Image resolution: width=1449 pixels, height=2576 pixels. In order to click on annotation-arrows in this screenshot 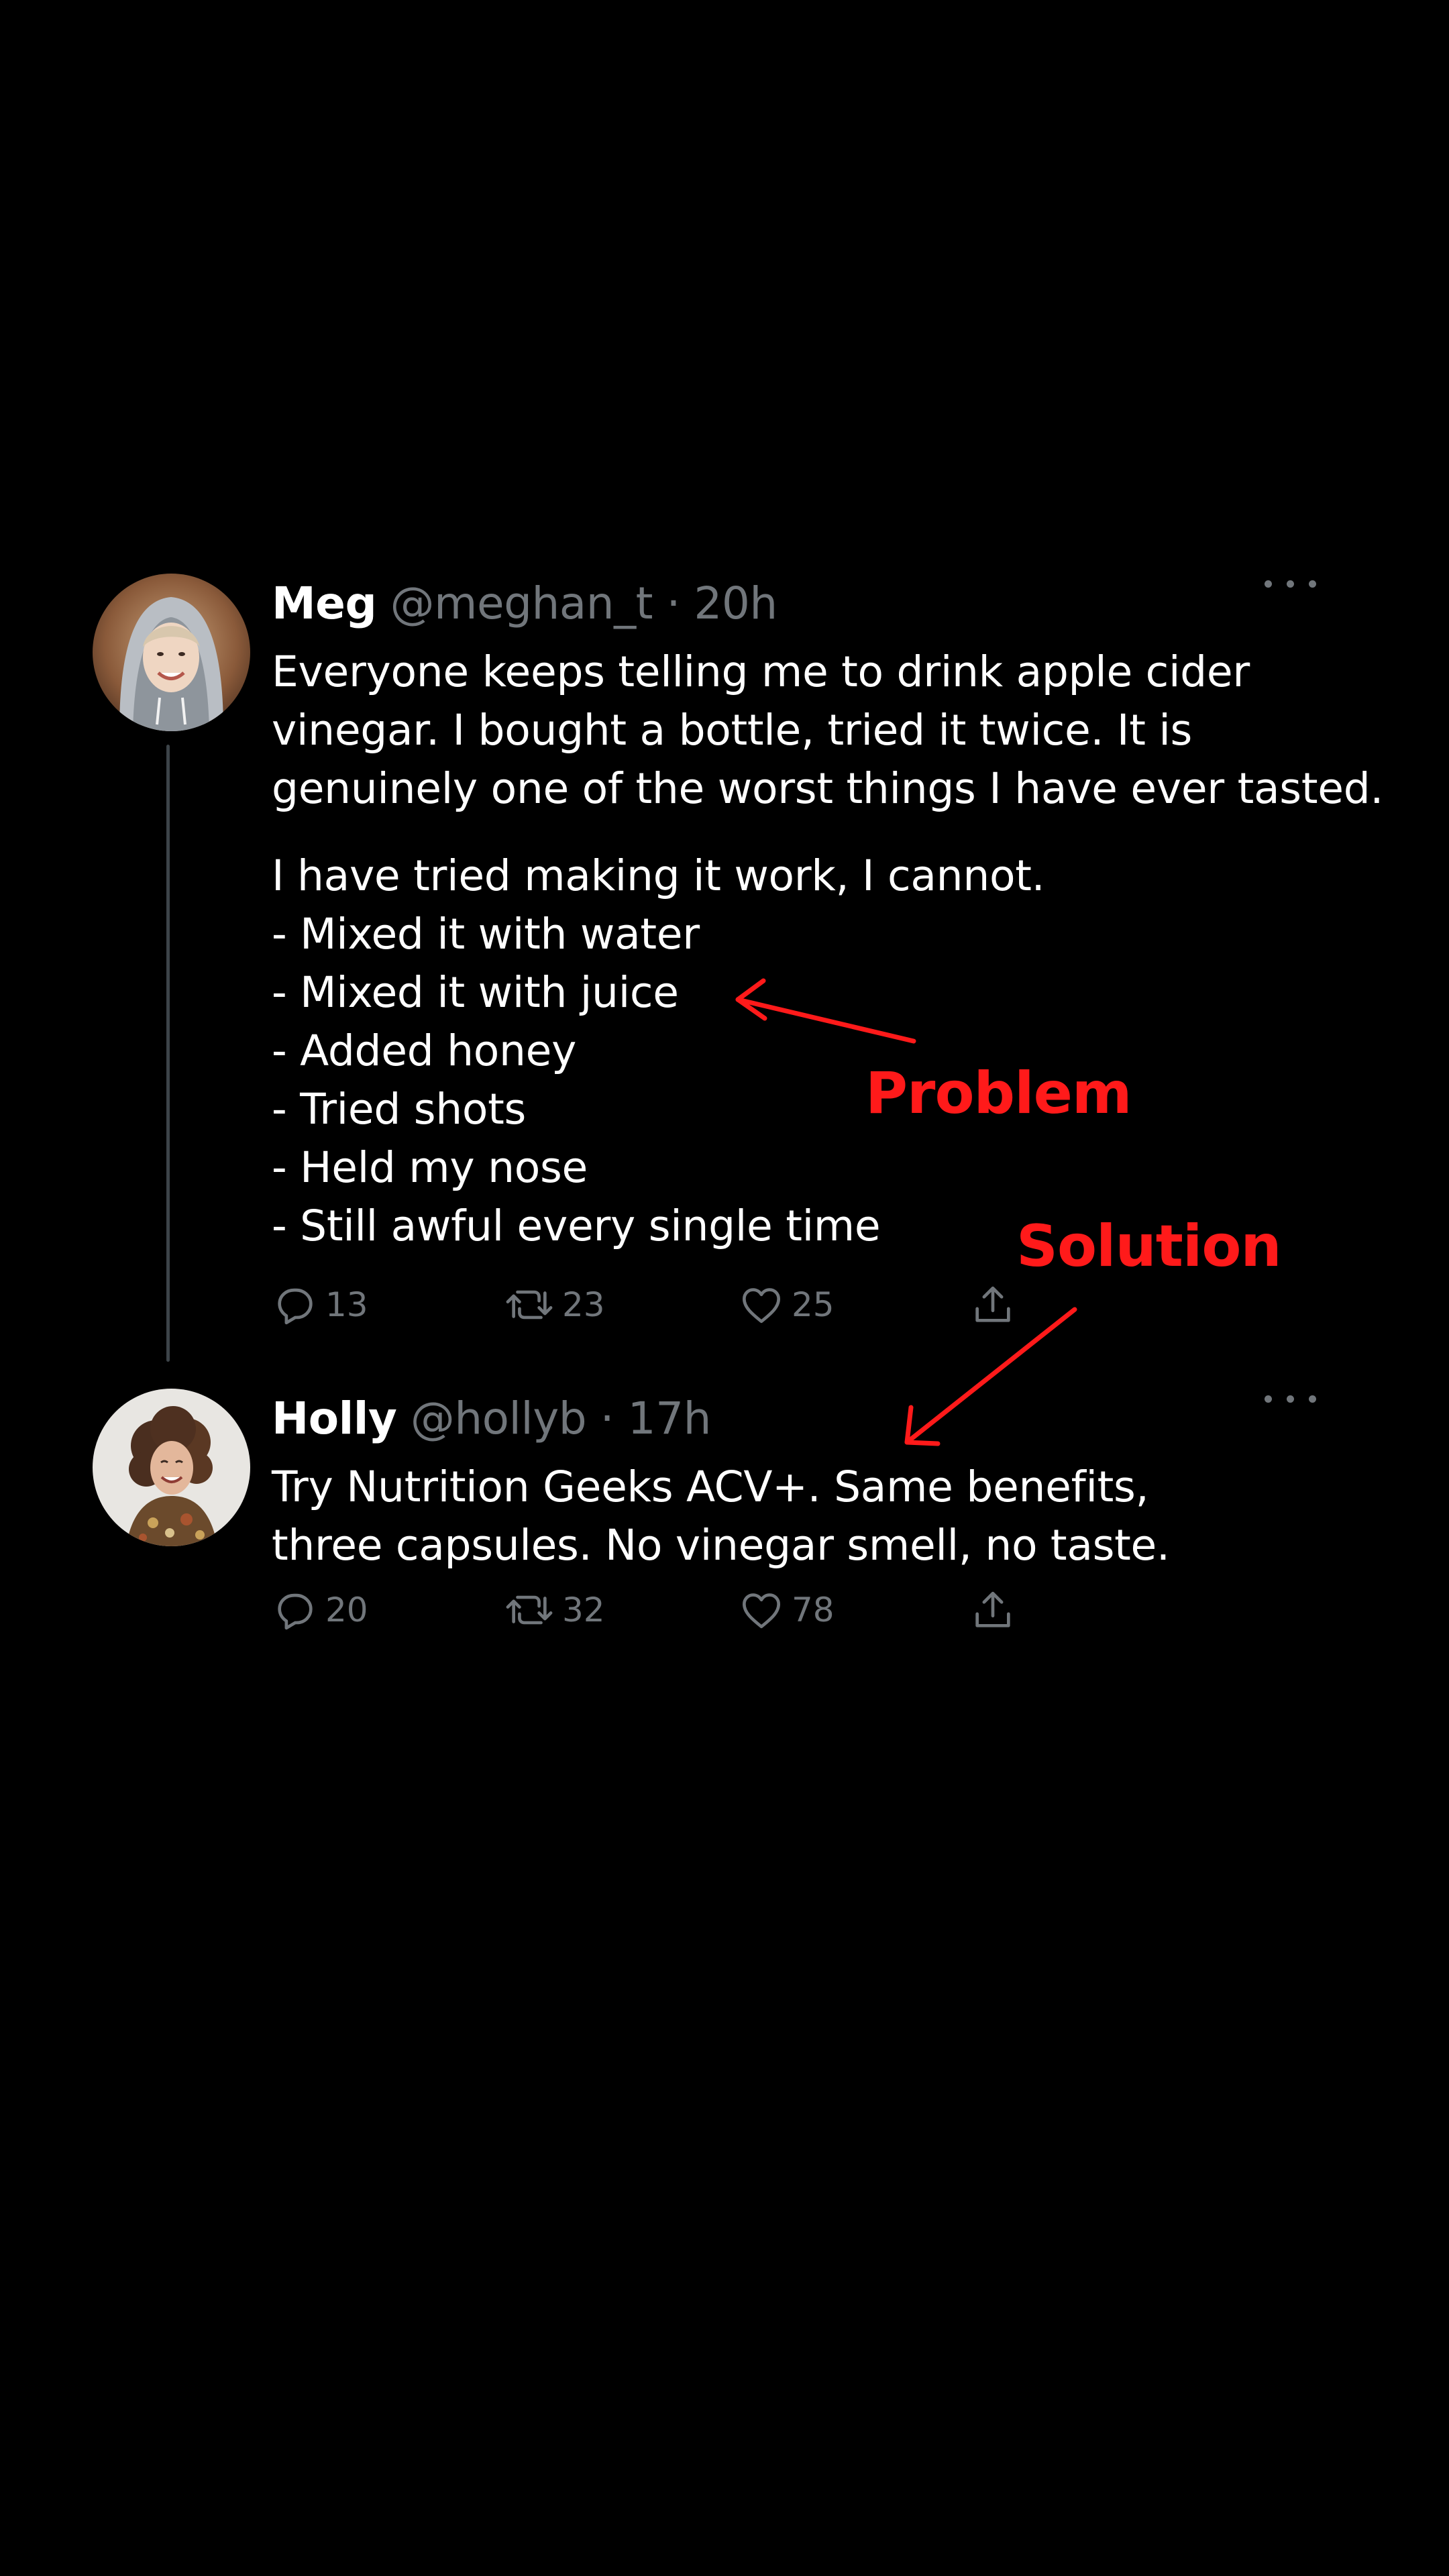, I will do `click(906, 1212)`.